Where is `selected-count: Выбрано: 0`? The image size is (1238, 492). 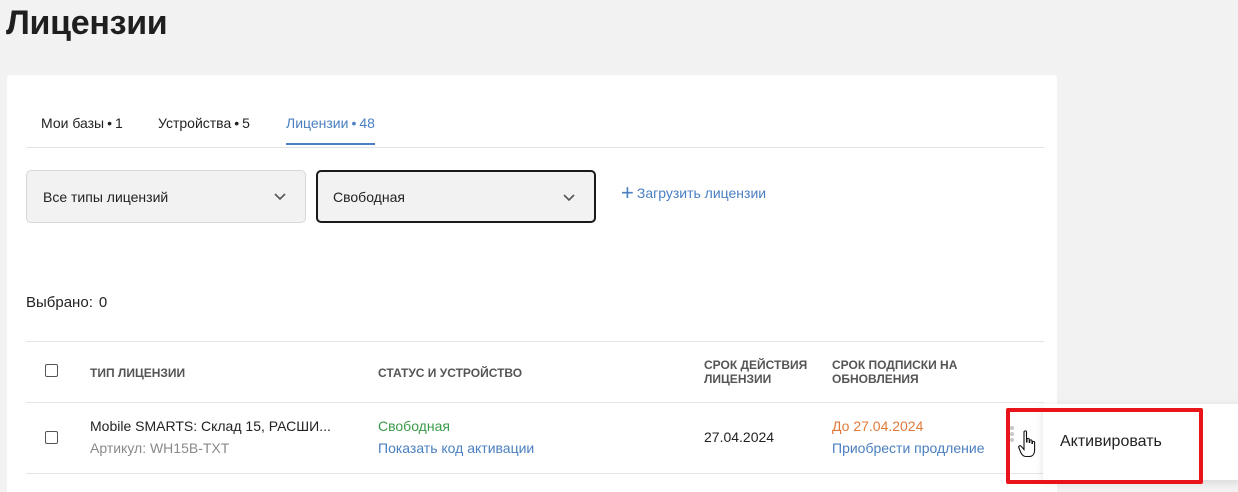
selected-count: Выбрано: 0 is located at coordinates (66, 302).